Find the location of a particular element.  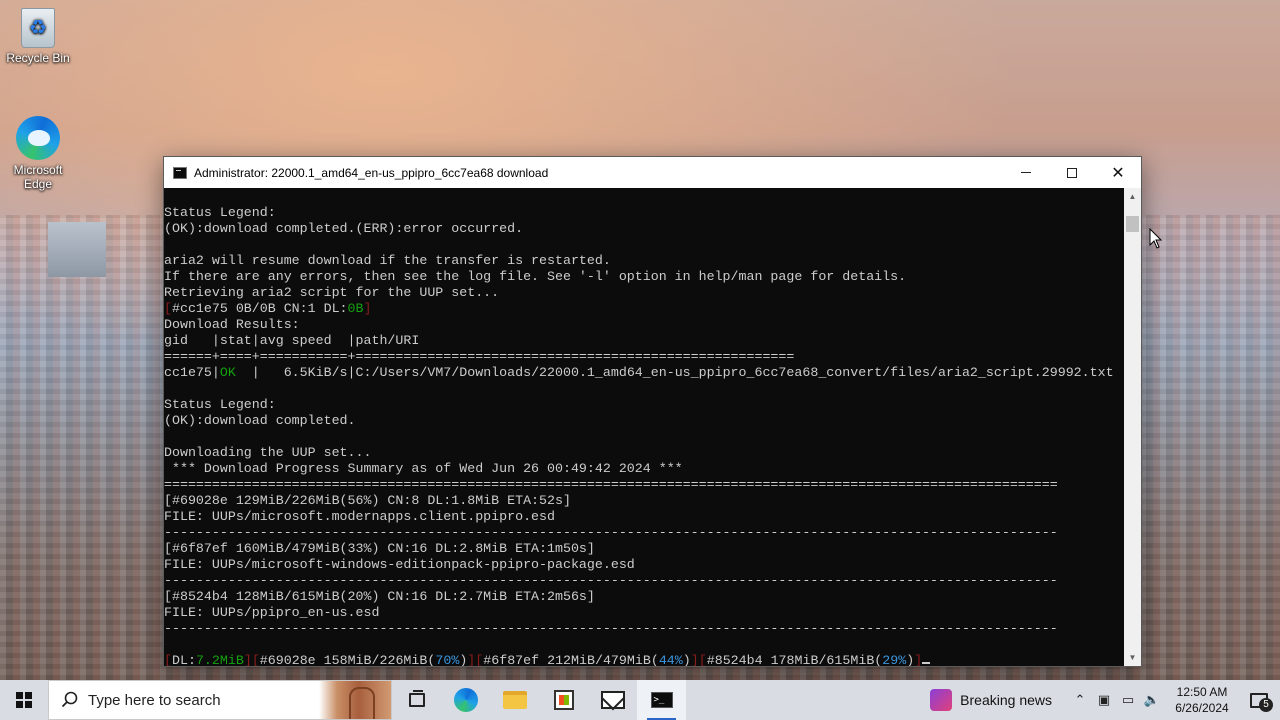

file-explorer-icon is located at coordinates (514, 700).